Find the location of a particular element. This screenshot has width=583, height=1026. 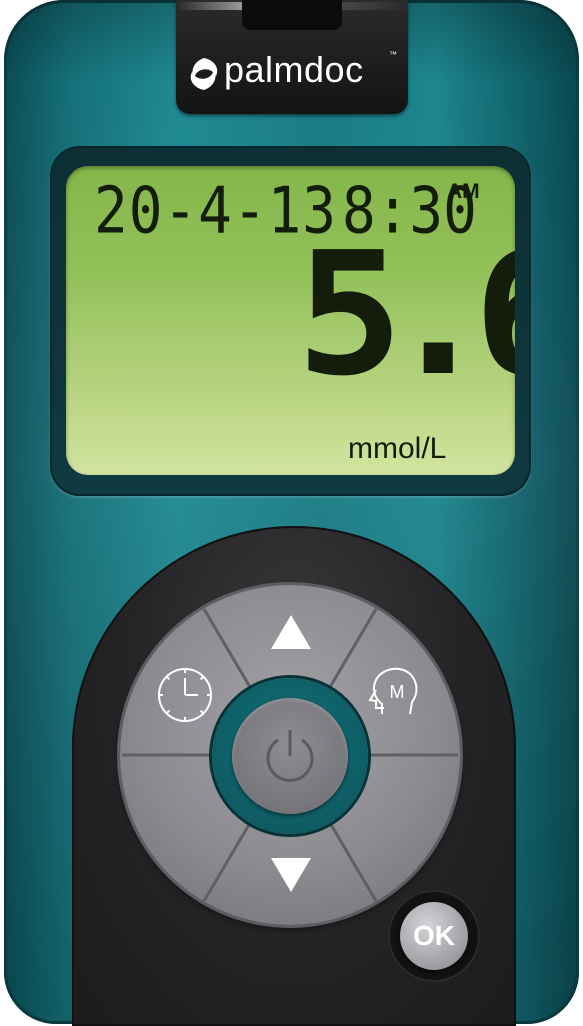

ok-button: OK is located at coordinates (434, 936).